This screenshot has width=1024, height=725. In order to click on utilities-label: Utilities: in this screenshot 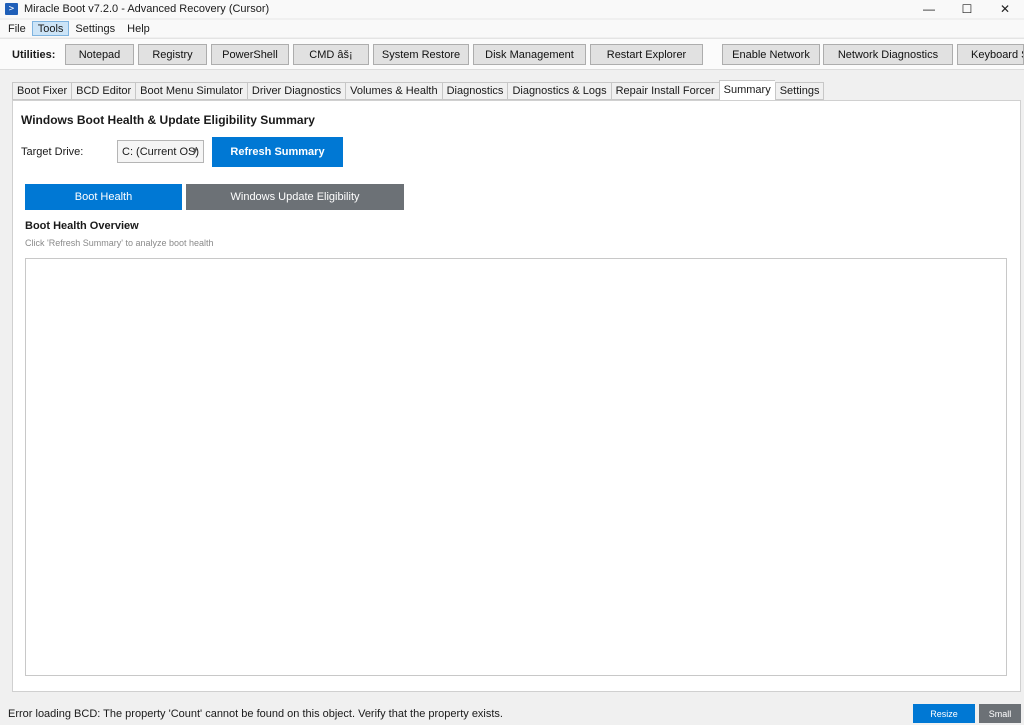, I will do `click(34, 55)`.